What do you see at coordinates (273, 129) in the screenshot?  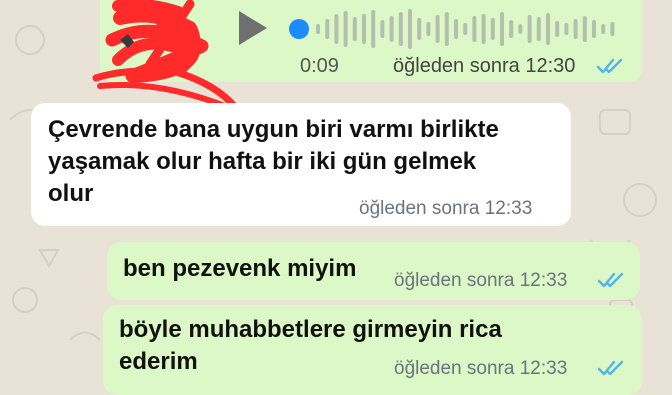 I see `message-line: Çevrende bana uygun biri varmı birlikte` at bounding box center [273, 129].